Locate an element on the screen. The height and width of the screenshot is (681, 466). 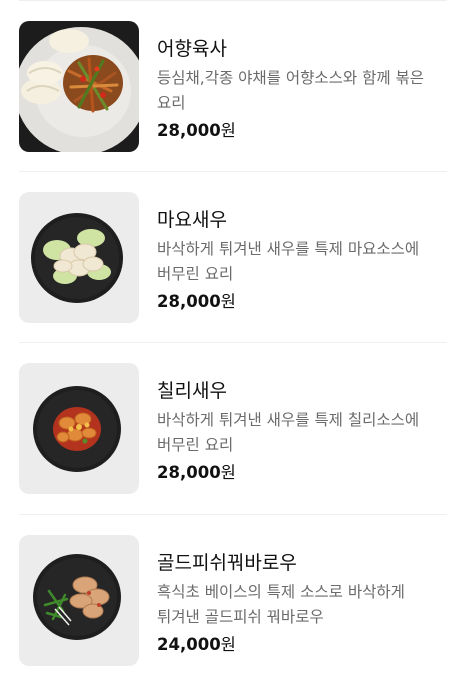
chili-shrimp-photo is located at coordinates (79, 428).